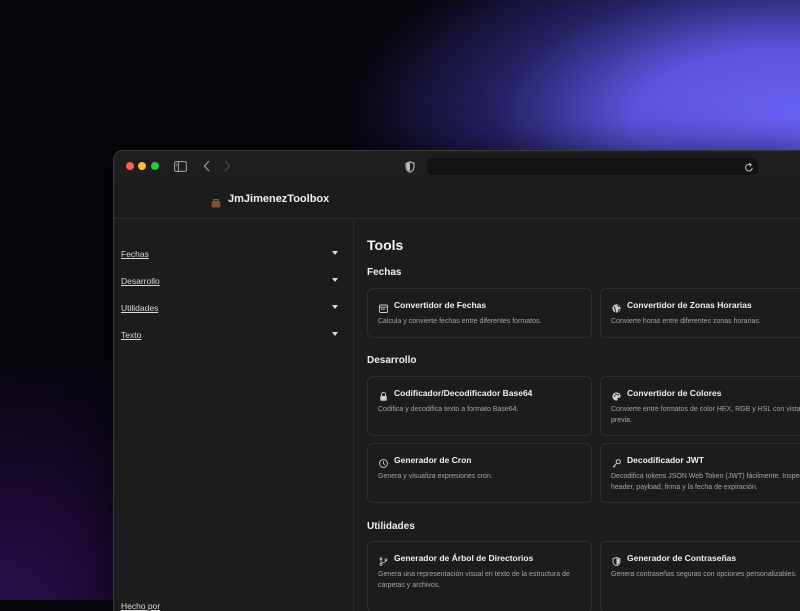 Image resolution: width=800 pixels, height=611 pixels. What do you see at coordinates (689, 305) in the screenshot?
I see `card-title: Convertidor de Zonas Horarias` at bounding box center [689, 305].